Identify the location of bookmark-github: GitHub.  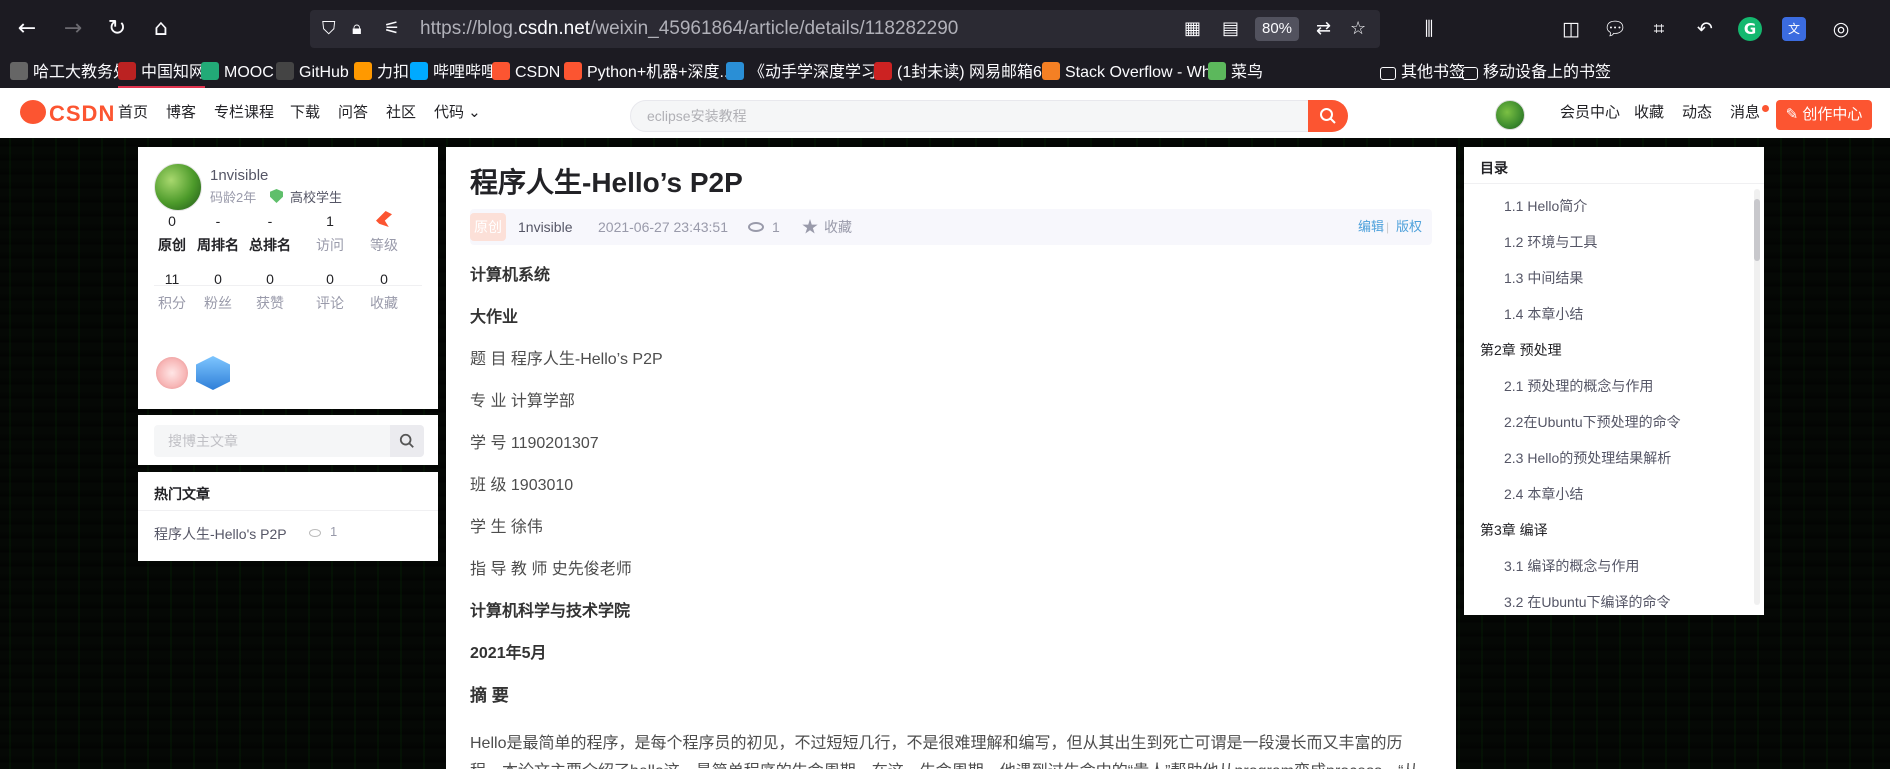
(312, 73).